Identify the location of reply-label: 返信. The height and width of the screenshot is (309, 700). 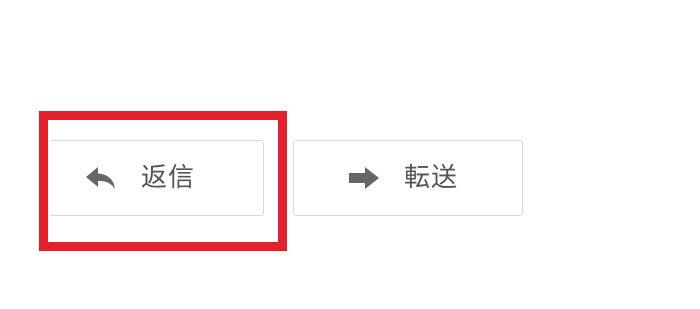
(168, 178).